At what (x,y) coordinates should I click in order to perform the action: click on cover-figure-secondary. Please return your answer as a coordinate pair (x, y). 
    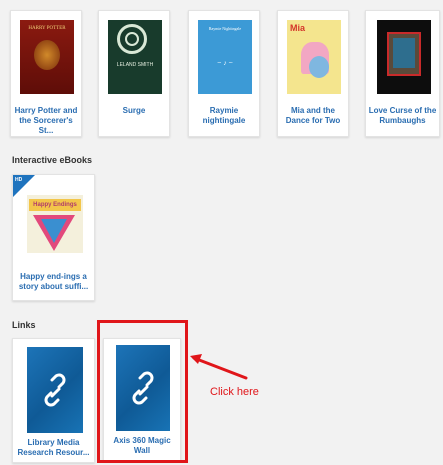
    Looking at the image, I should click on (319, 67).